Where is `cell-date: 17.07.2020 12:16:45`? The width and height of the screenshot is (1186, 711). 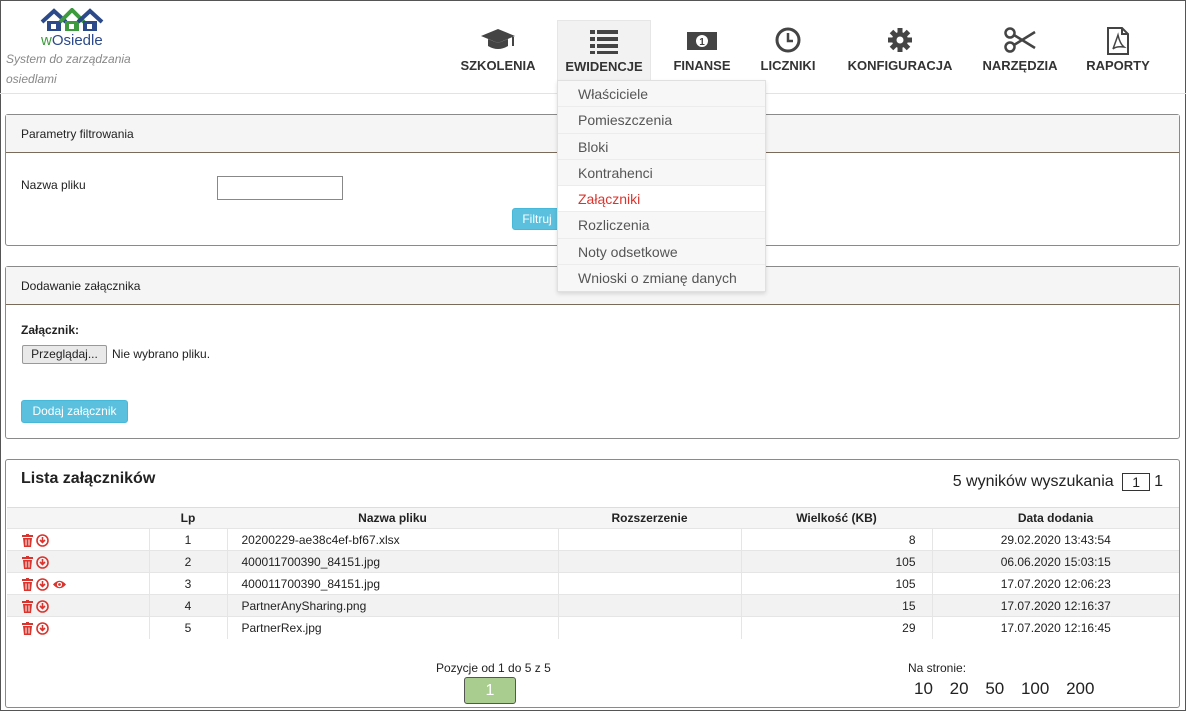 cell-date: 17.07.2020 12:16:45 is located at coordinates (1055, 627).